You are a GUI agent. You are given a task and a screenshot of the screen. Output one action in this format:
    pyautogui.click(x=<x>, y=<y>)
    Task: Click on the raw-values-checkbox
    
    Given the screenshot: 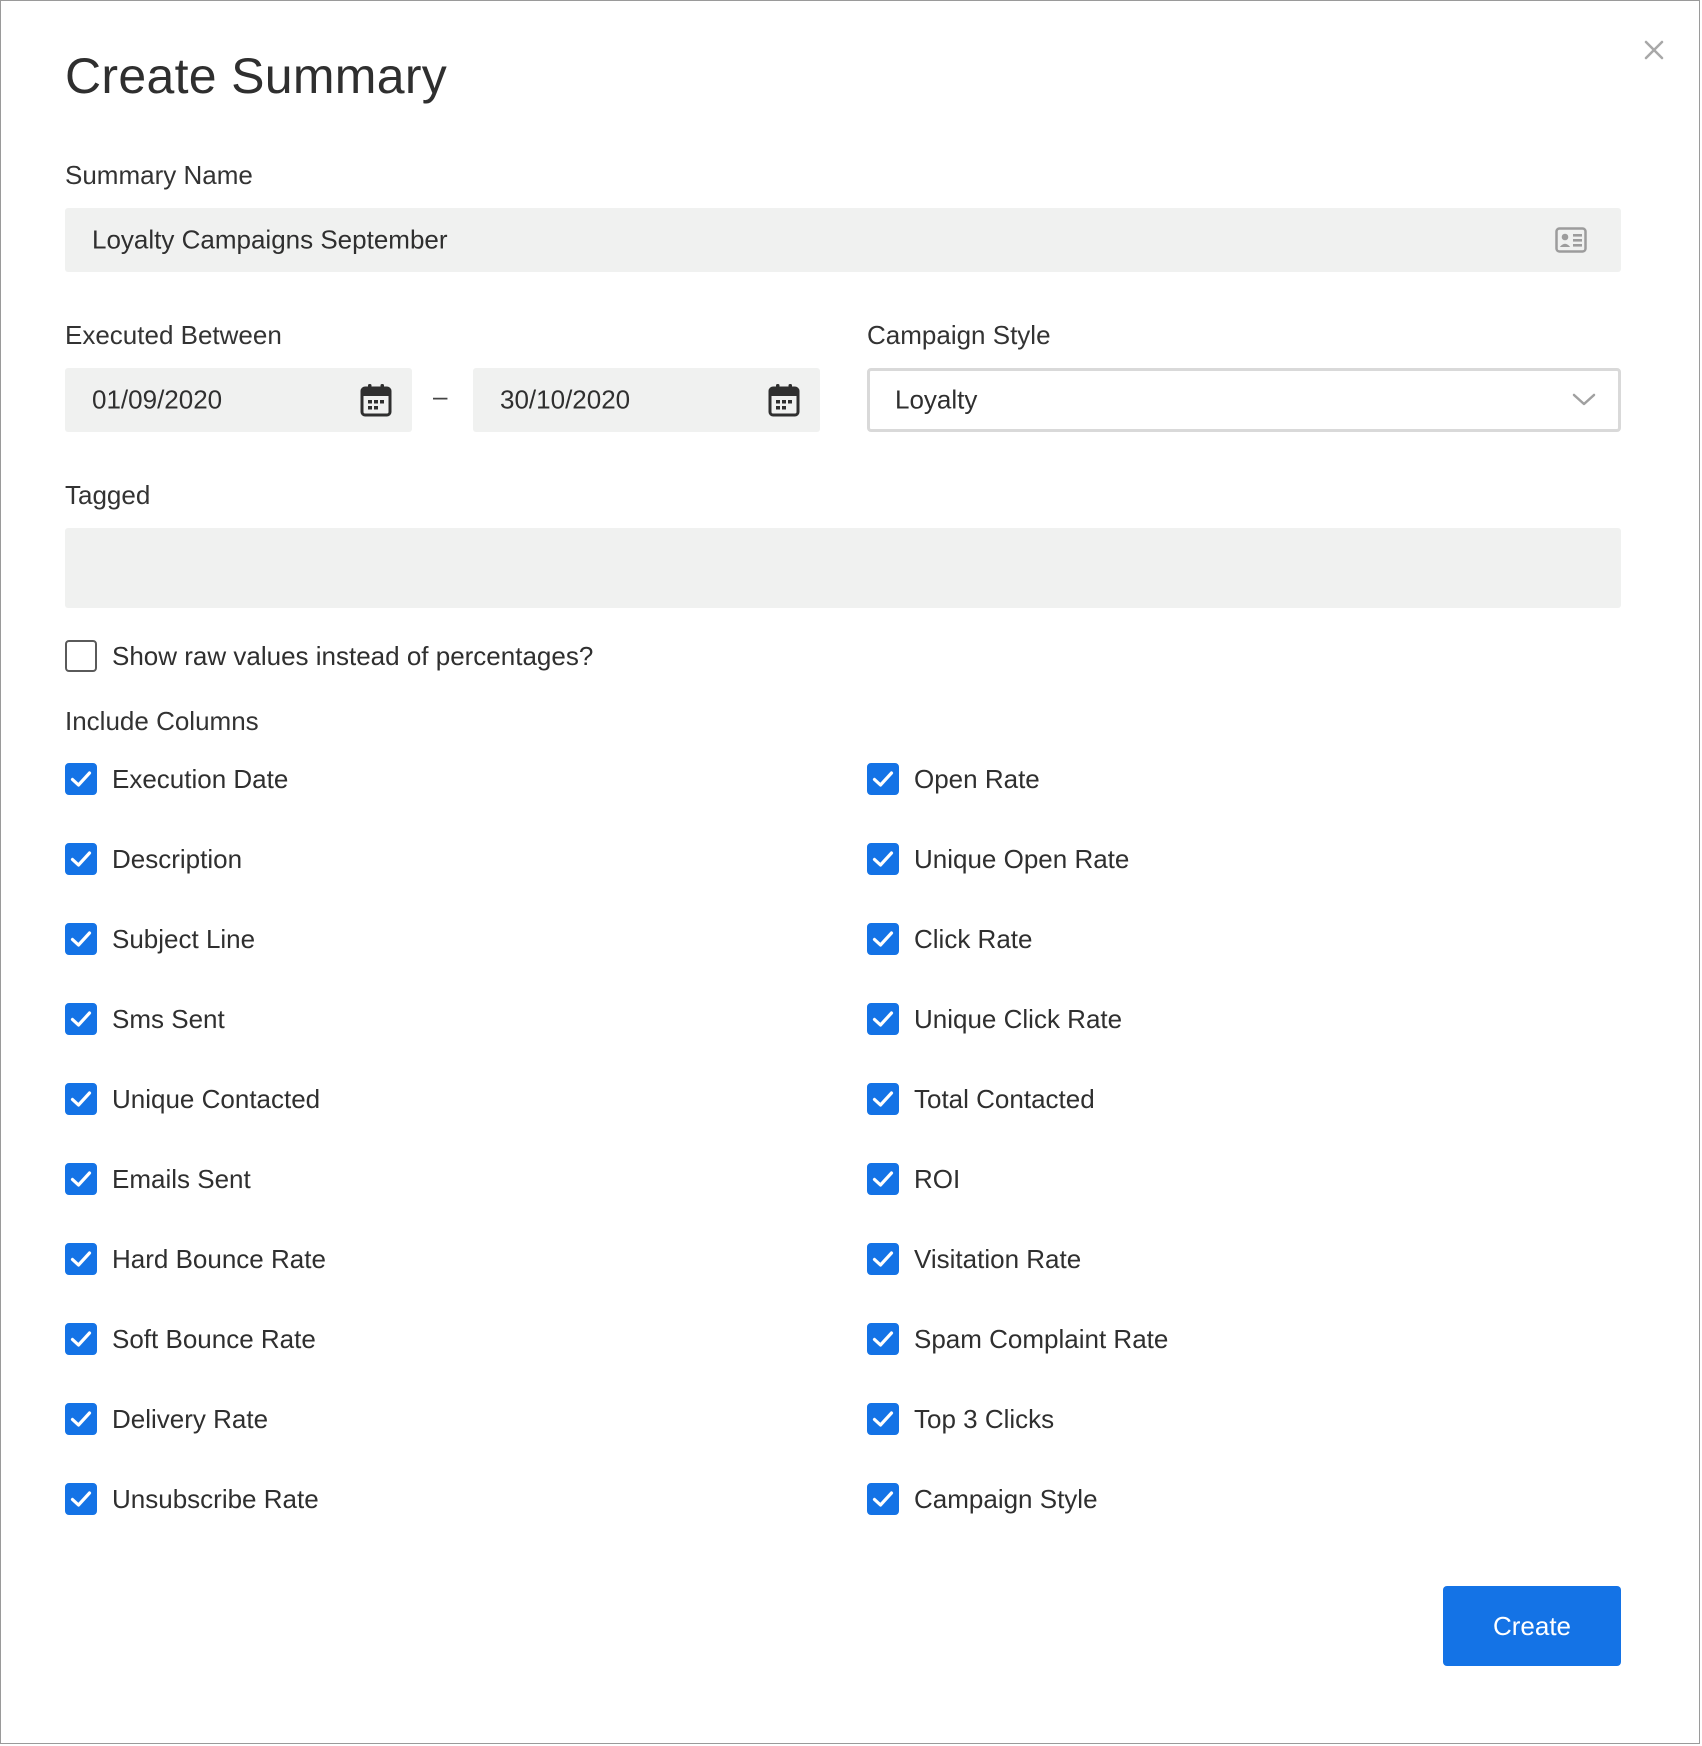 What is the action you would take?
    pyautogui.click(x=81, y=656)
    